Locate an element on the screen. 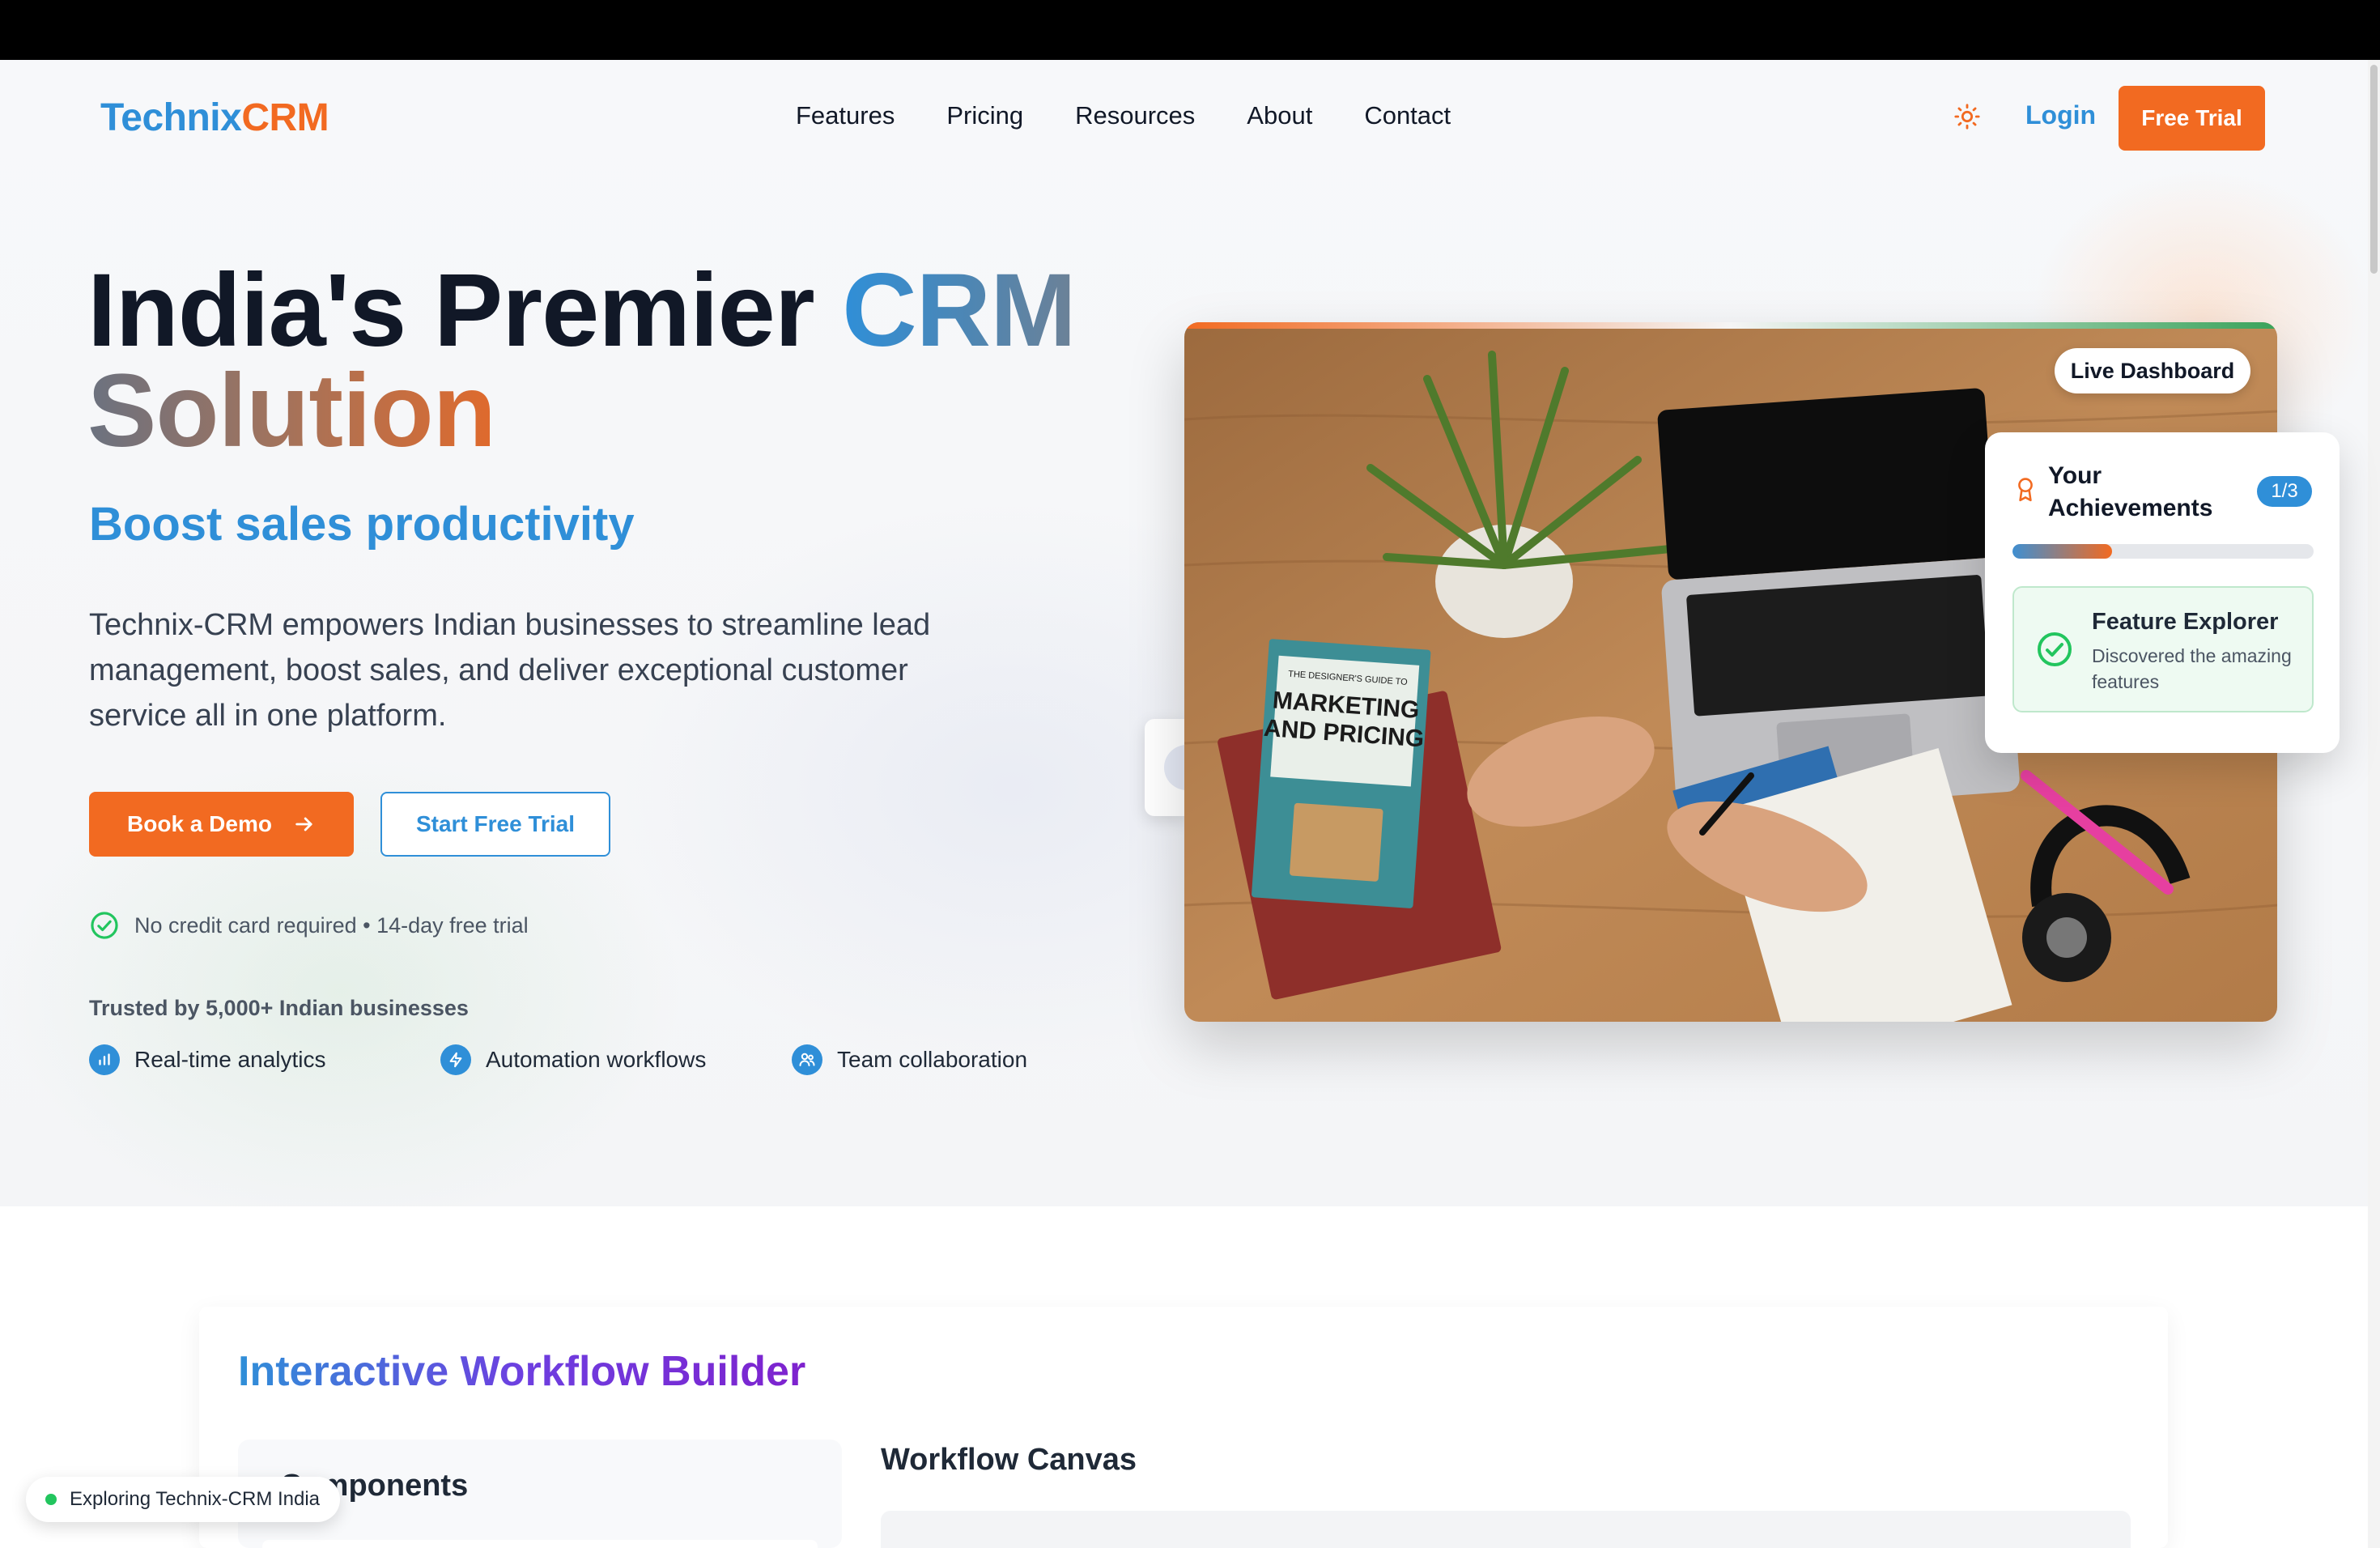 This screenshot has width=2380, height=1548. achievement-item-description: Discovered the amazing features is located at coordinates (2192, 669).